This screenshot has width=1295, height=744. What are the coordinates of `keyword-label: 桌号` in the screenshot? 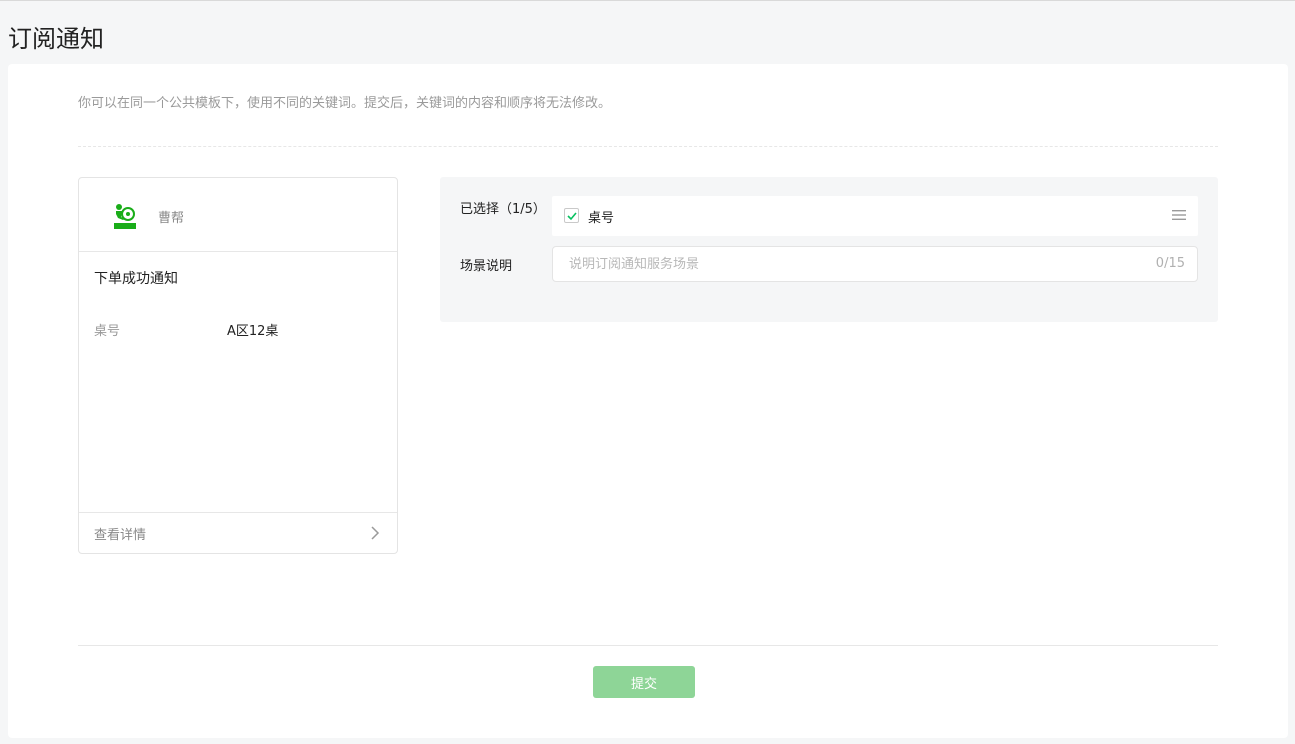 It's located at (601, 218).